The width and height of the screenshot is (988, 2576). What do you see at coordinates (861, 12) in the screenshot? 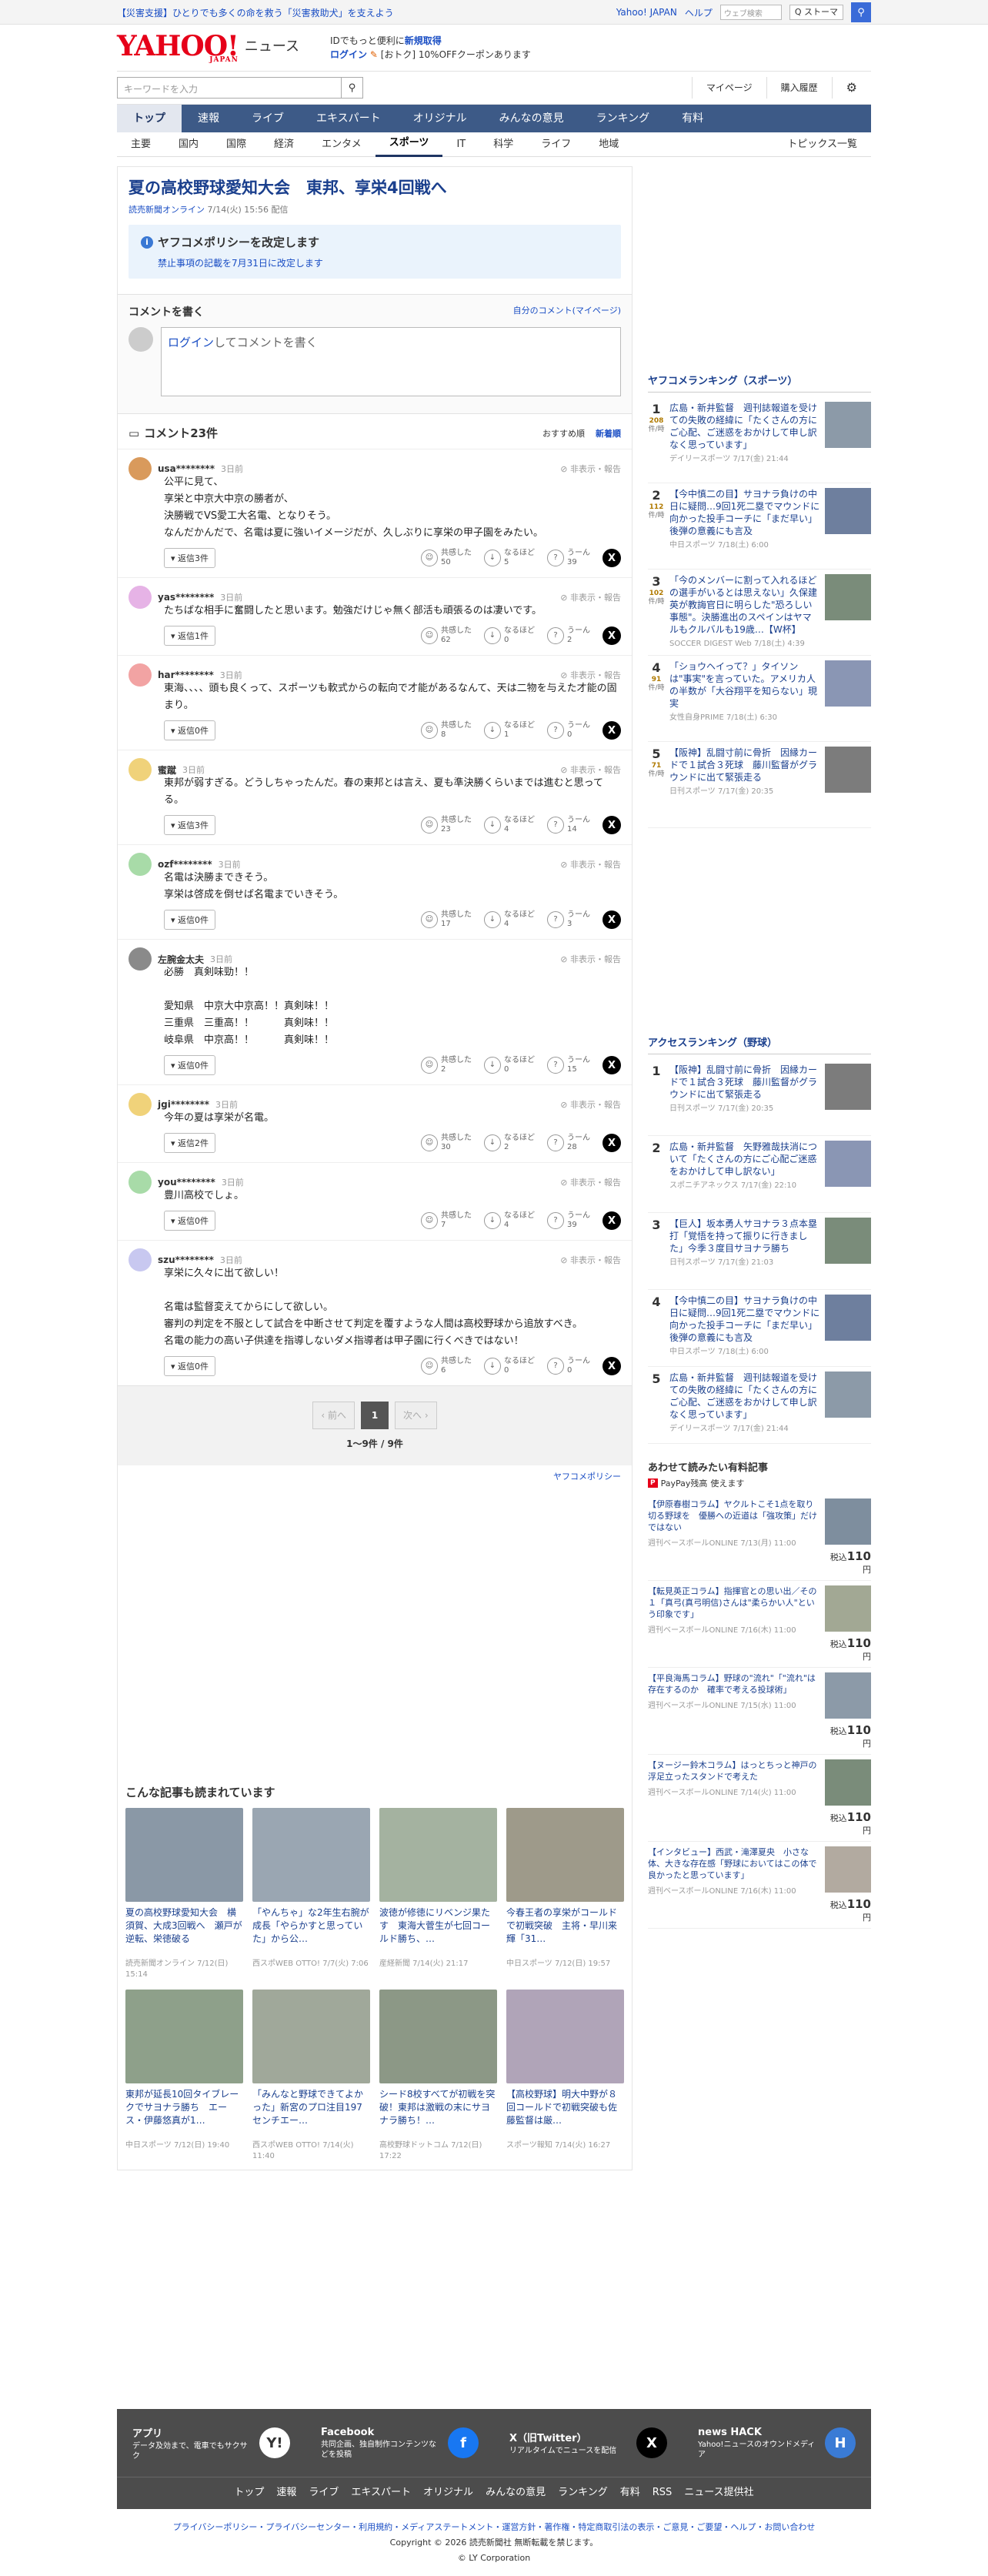
I see `search-icon: ⚲` at bounding box center [861, 12].